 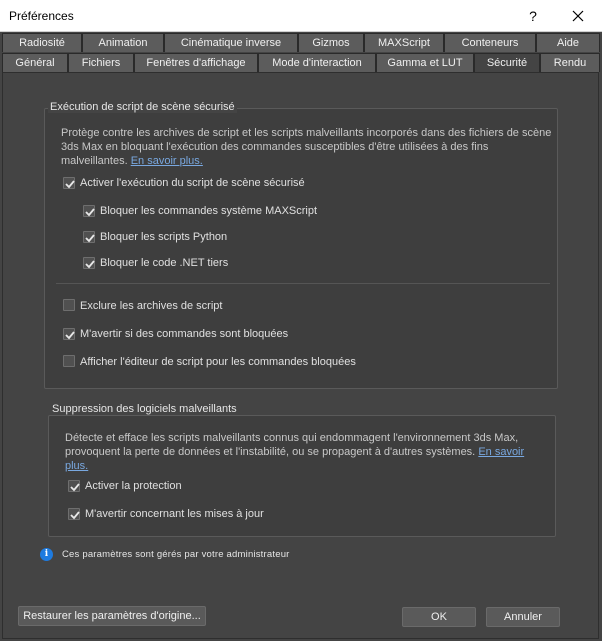 I want to click on tab-securite: Sécurité, so click(x=507, y=63).